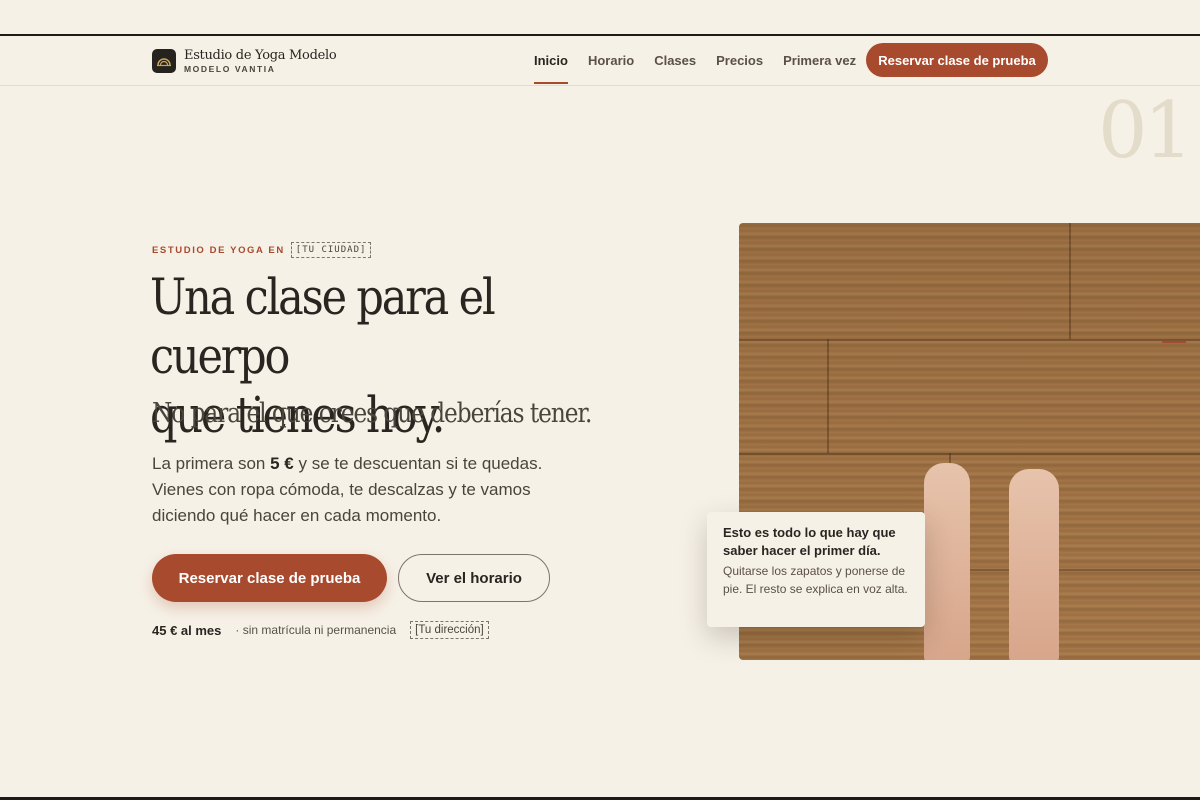  What do you see at coordinates (1174, 342) in the screenshot?
I see `accent-dash` at bounding box center [1174, 342].